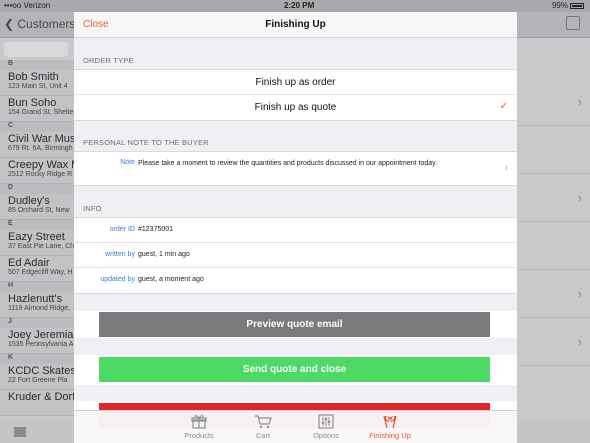  I want to click on info-row-written-by: written by guest, 1 min ago, so click(295, 255).